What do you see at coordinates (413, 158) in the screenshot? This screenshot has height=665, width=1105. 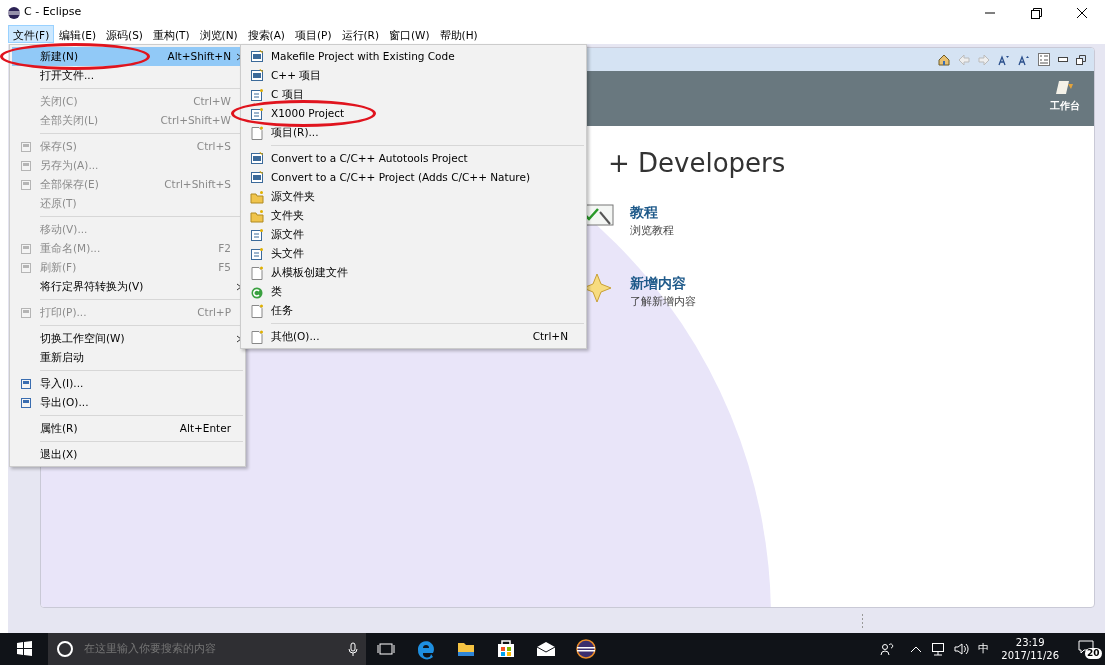 I see `menu-item: Convert to a C/C++ Autotools Project` at bounding box center [413, 158].